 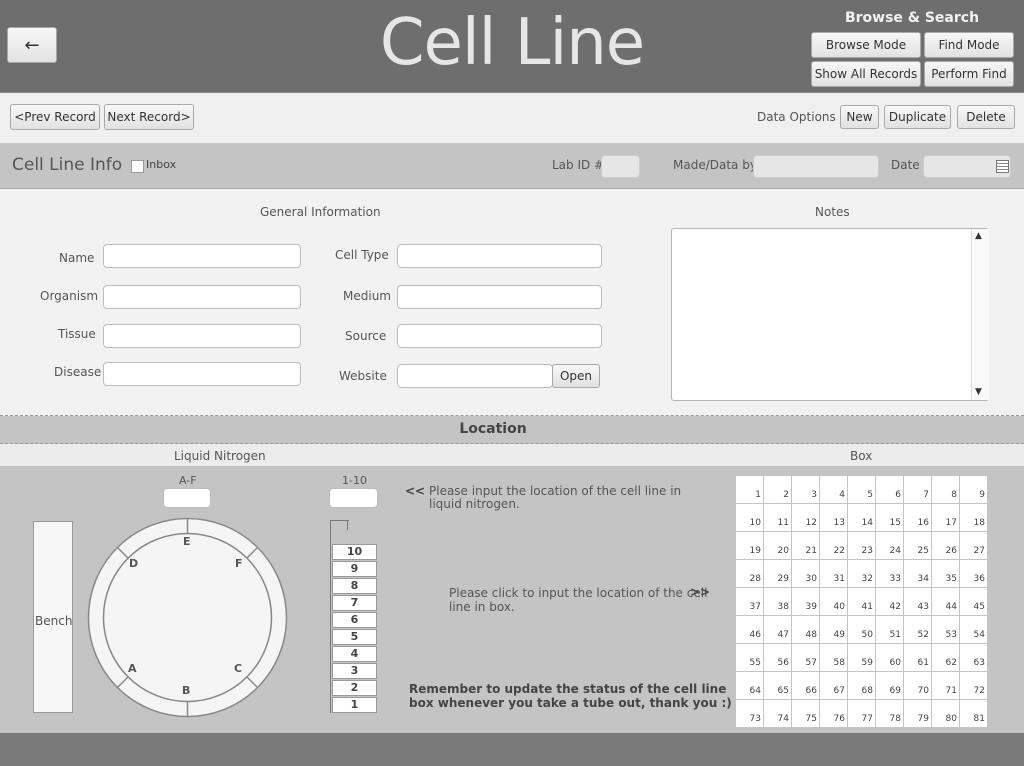 I want to click on box-position-71: 71, so click(x=946, y=686).